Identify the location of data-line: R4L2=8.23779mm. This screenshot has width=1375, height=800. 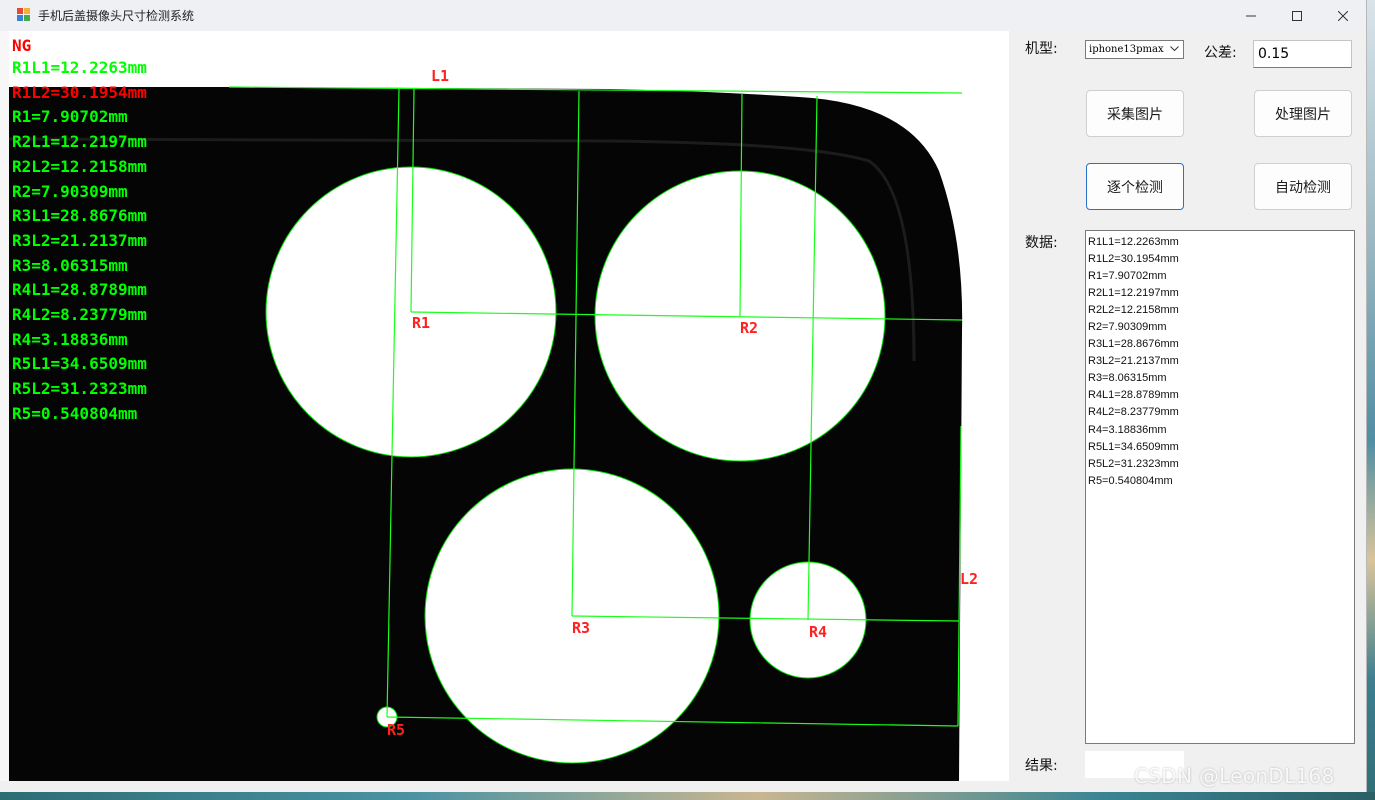
(1133, 412).